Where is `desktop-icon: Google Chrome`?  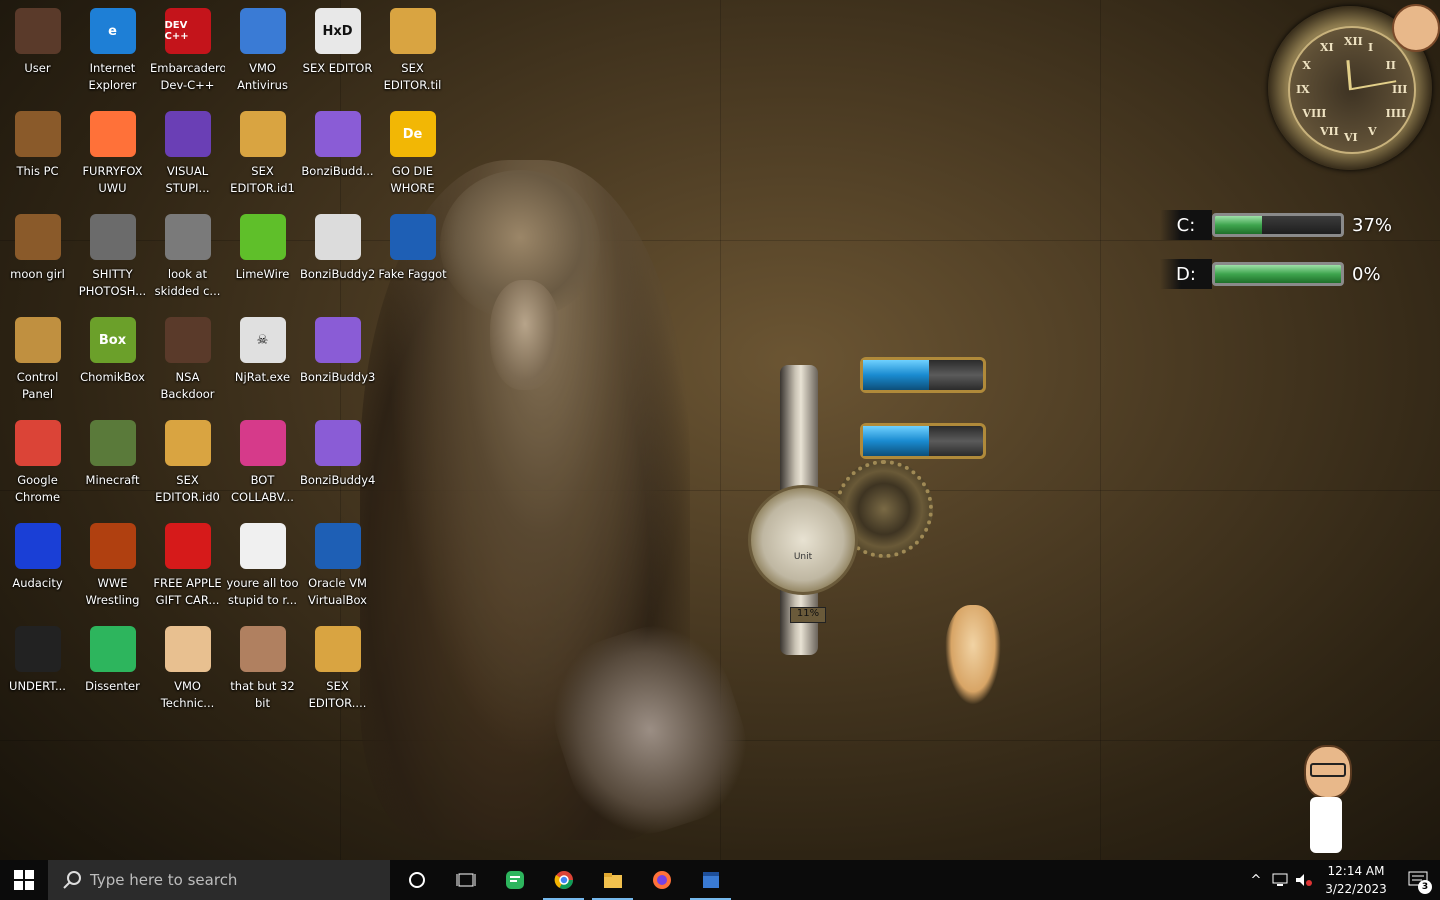
desktop-icon: Google Chrome is located at coordinates (37, 462).